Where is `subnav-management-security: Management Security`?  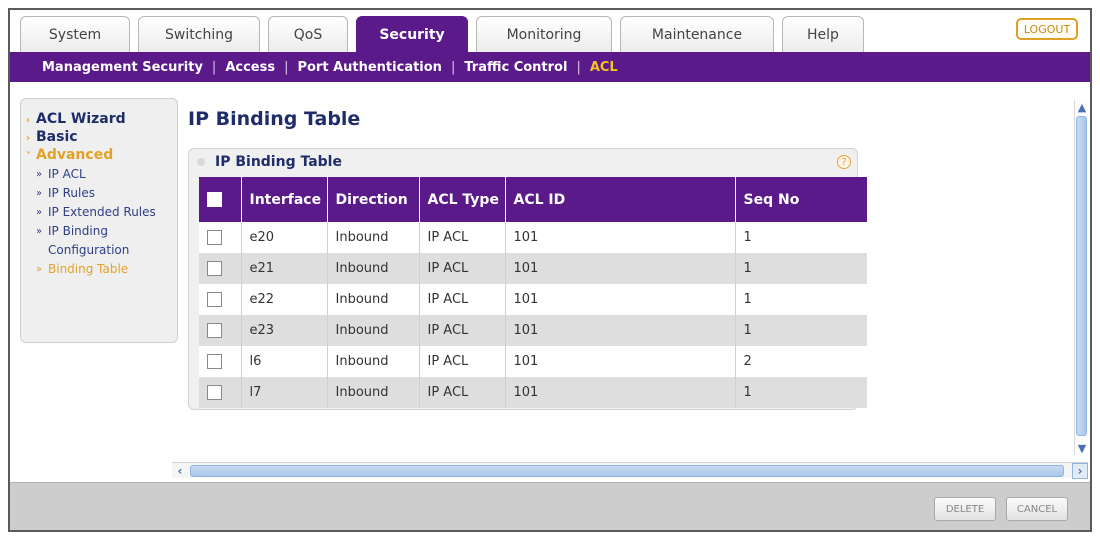 subnav-management-security: Management Security is located at coordinates (122, 67).